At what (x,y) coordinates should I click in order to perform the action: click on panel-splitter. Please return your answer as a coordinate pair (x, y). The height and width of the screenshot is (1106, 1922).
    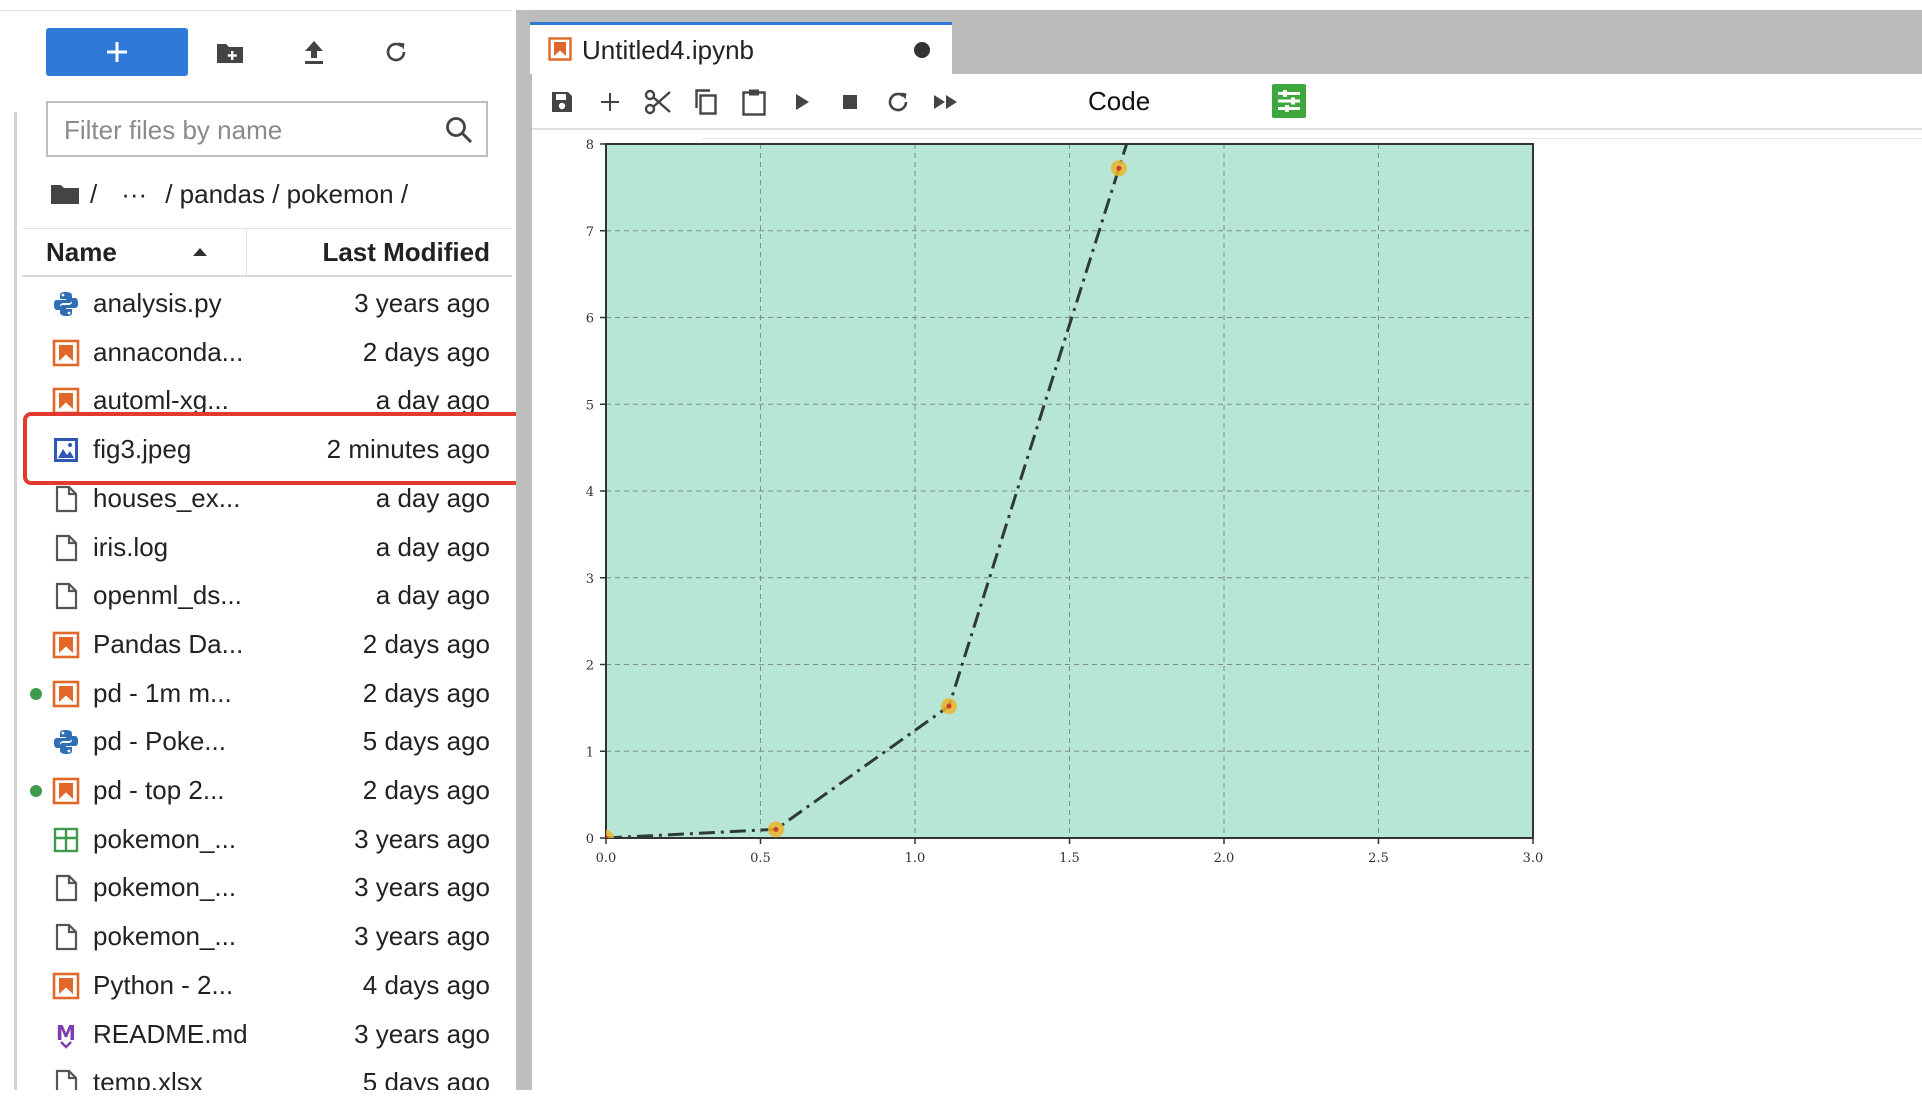
    Looking at the image, I should click on (524, 550).